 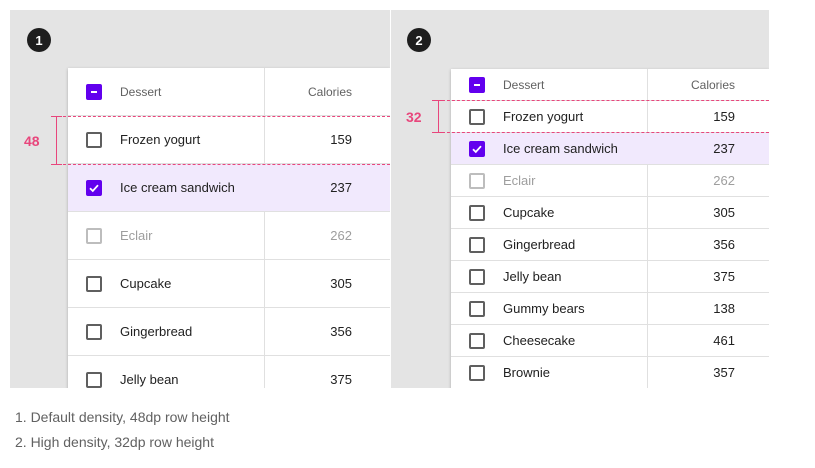 What do you see at coordinates (610, 341) in the screenshot?
I see `table-row: Cheesecake 461` at bounding box center [610, 341].